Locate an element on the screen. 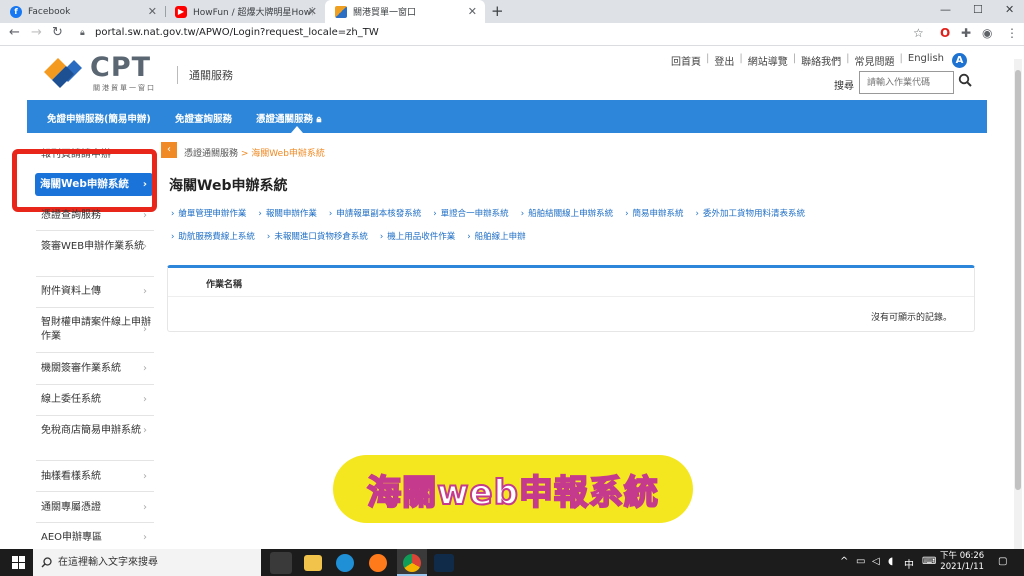 The width and height of the screenshot is (1024, 576). minimize-button: — is located at coordinates (945, 9).